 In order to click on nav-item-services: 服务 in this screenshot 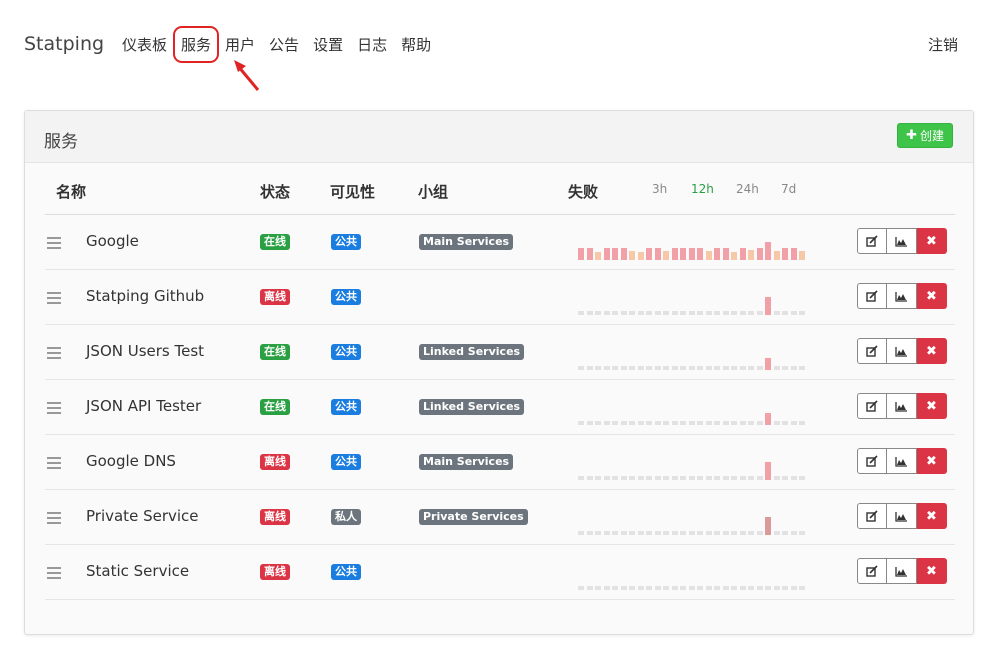, I will do `click(196, 44)`.